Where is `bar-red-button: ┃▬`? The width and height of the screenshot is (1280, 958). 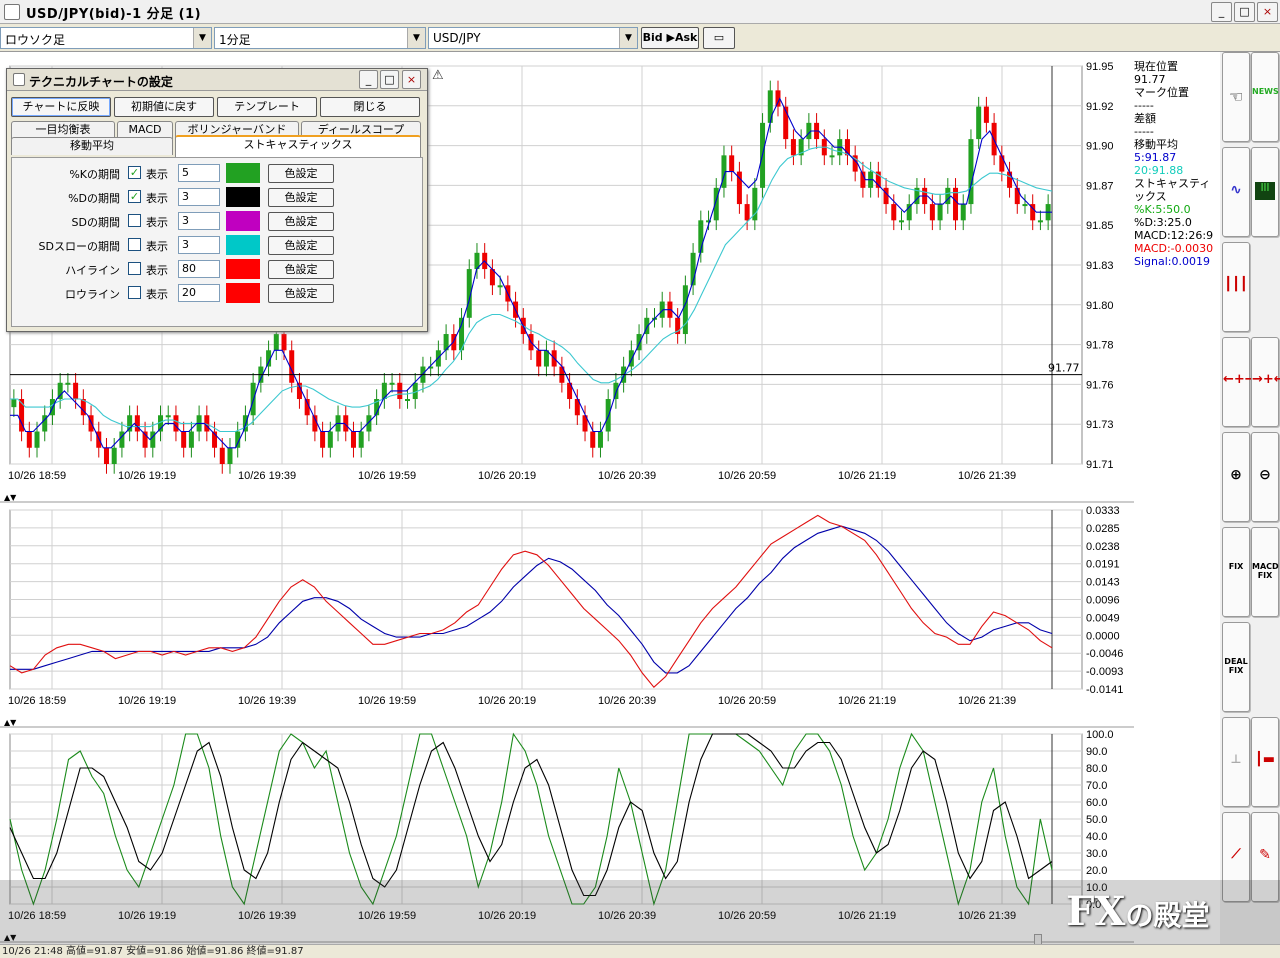 bar-red-button: ┃▬ is located at coordinates (1265, 762).